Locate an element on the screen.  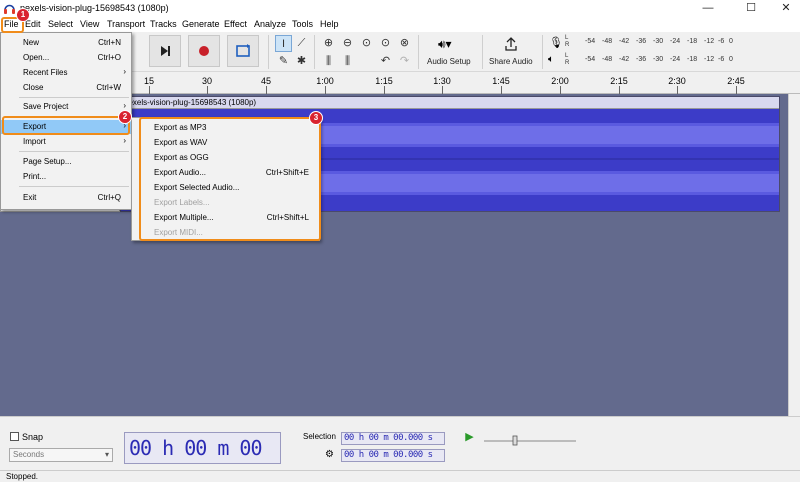
redo-icon: ↷ is located at coordinates (404, 61).